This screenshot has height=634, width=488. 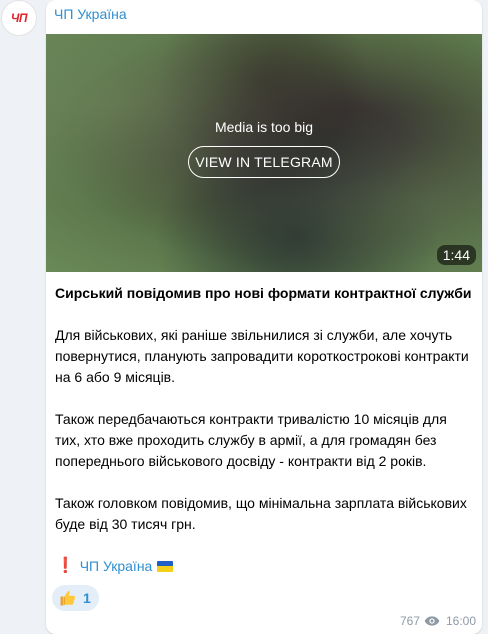 I want to click on avatar-logo-text: ЧП, so click(x=19, y=18).